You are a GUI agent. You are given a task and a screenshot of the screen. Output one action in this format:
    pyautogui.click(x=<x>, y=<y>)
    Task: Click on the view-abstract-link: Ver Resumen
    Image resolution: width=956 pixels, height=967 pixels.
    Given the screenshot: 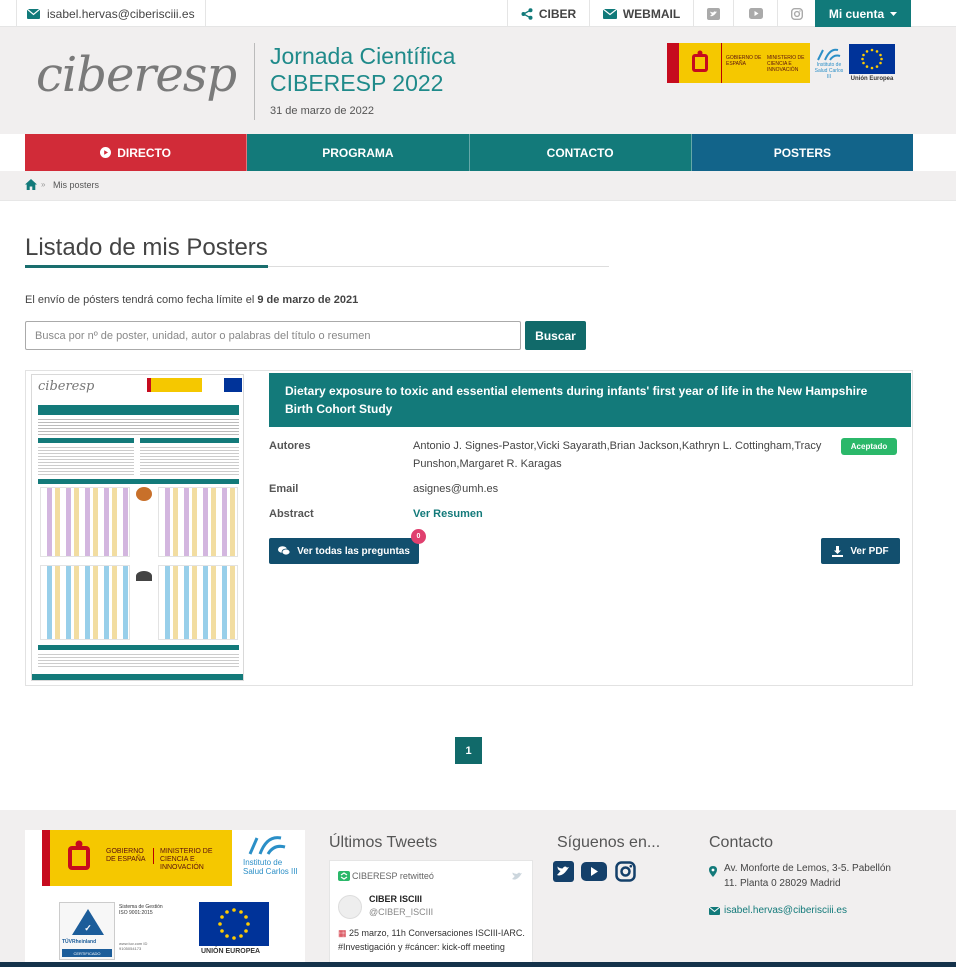 What is the action you would take?
    pyautogui.click(x=448, y=514)
    